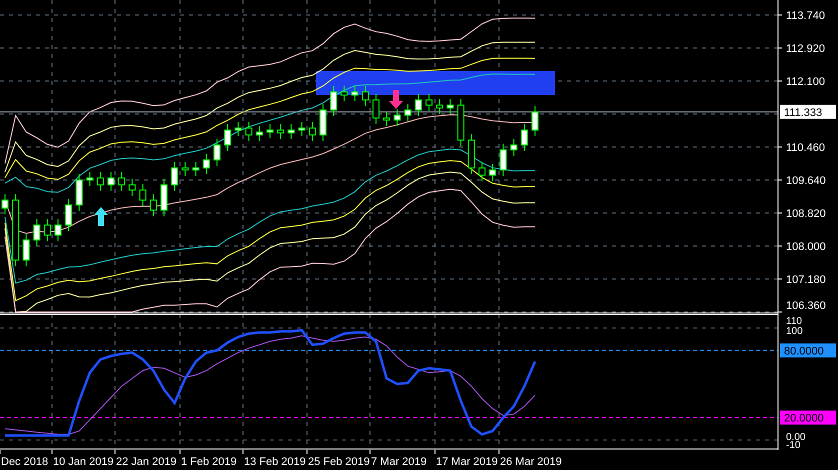 The width and height of the screenshot is (838, 470). Describe the element at coordinates (146, 462) in the screenshot. I see `date-label: 22 Jan 2019` at that location.